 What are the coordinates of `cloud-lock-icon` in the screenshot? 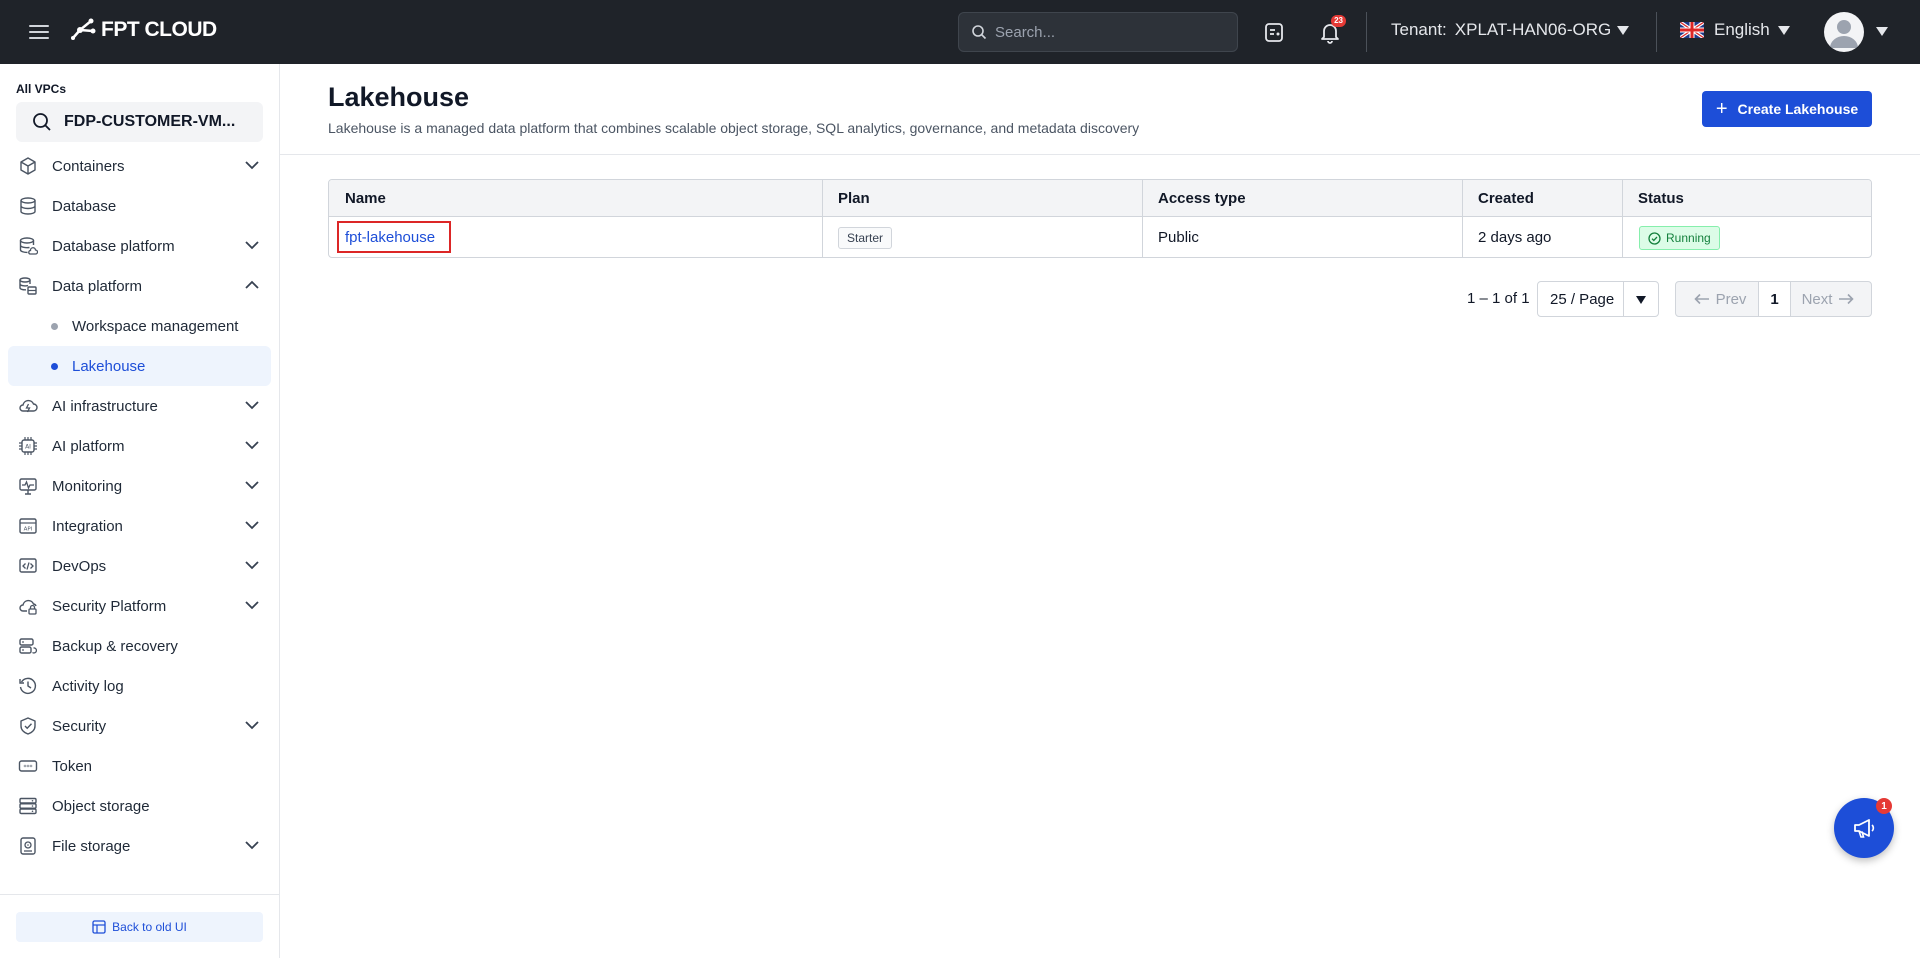 It's located at (28, 607).